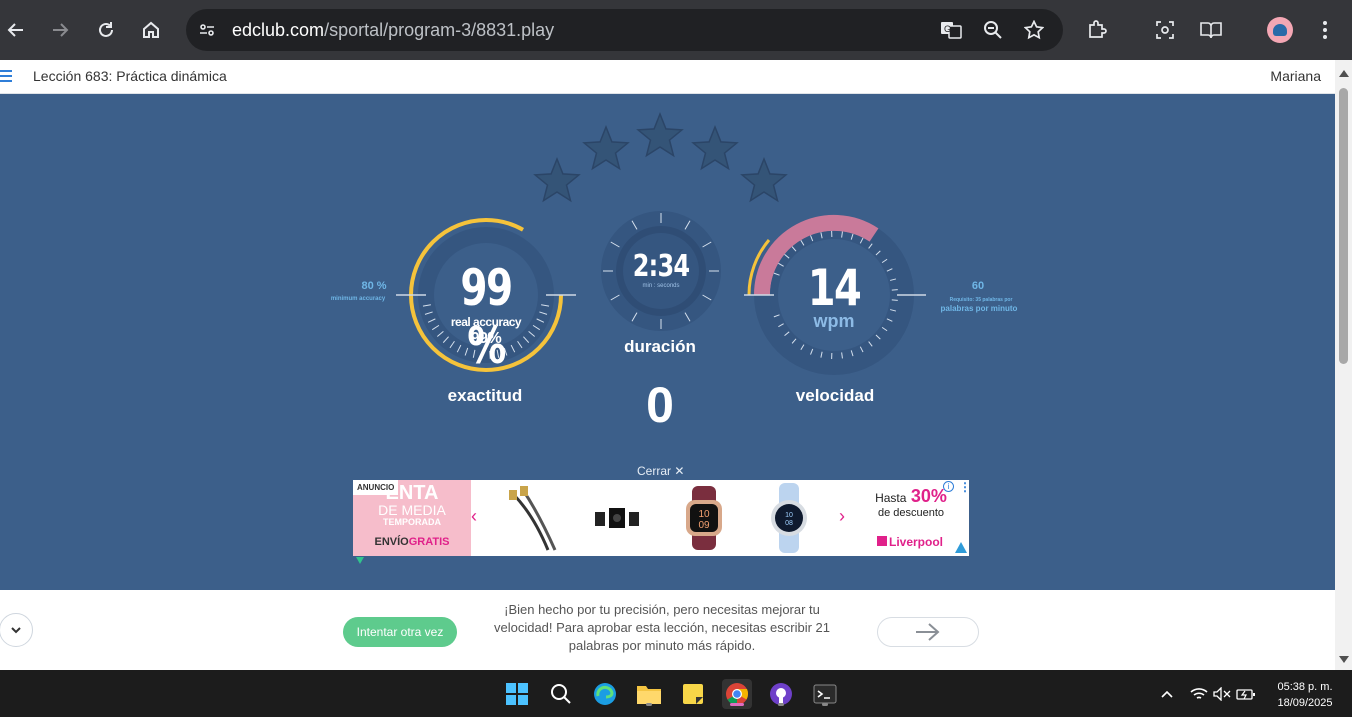  Describe the element at coordinates (561, 694) in the screenshot. I see `search-icon` at that location.